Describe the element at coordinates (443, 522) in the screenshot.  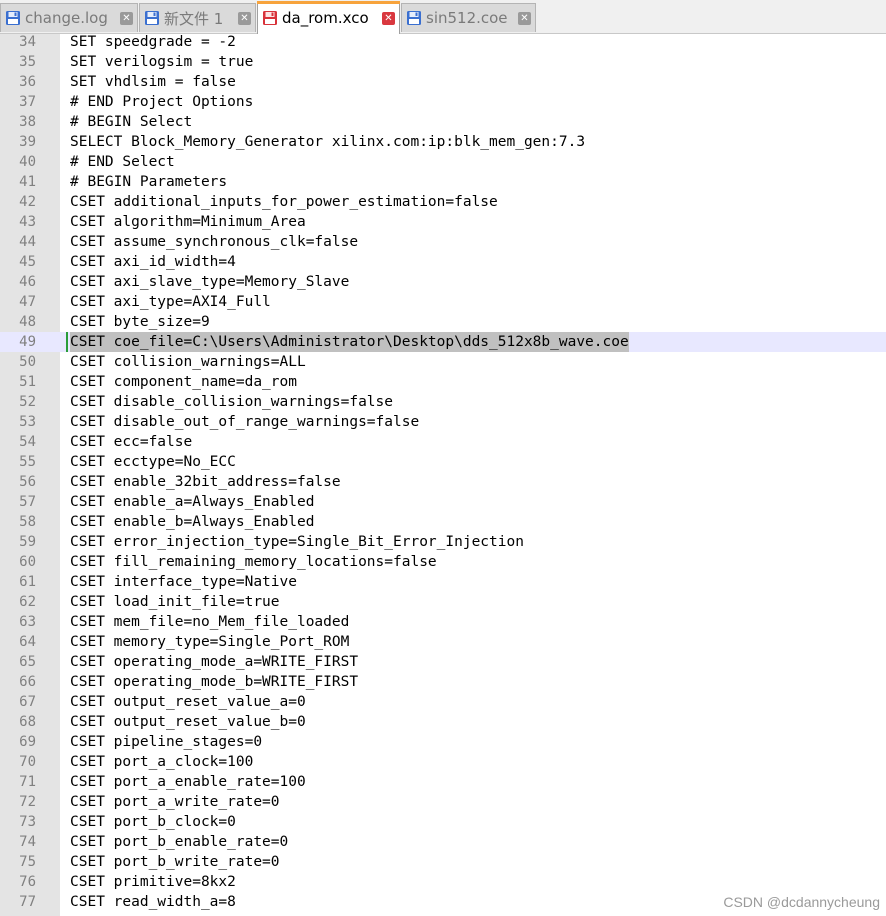
I see `code-line: 58 CSET enable_b=Always_Enabled` at that location.